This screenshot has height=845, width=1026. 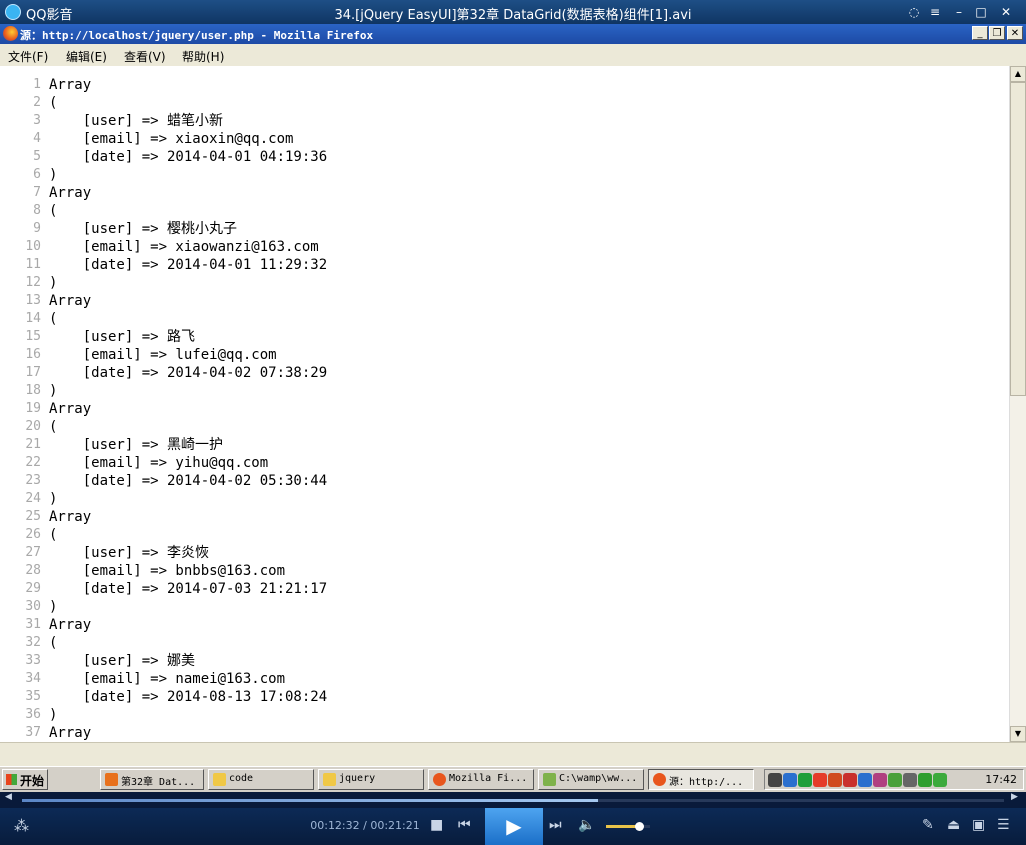 I want to click on playlist-icon: ≡, so click(x=935, y=12).